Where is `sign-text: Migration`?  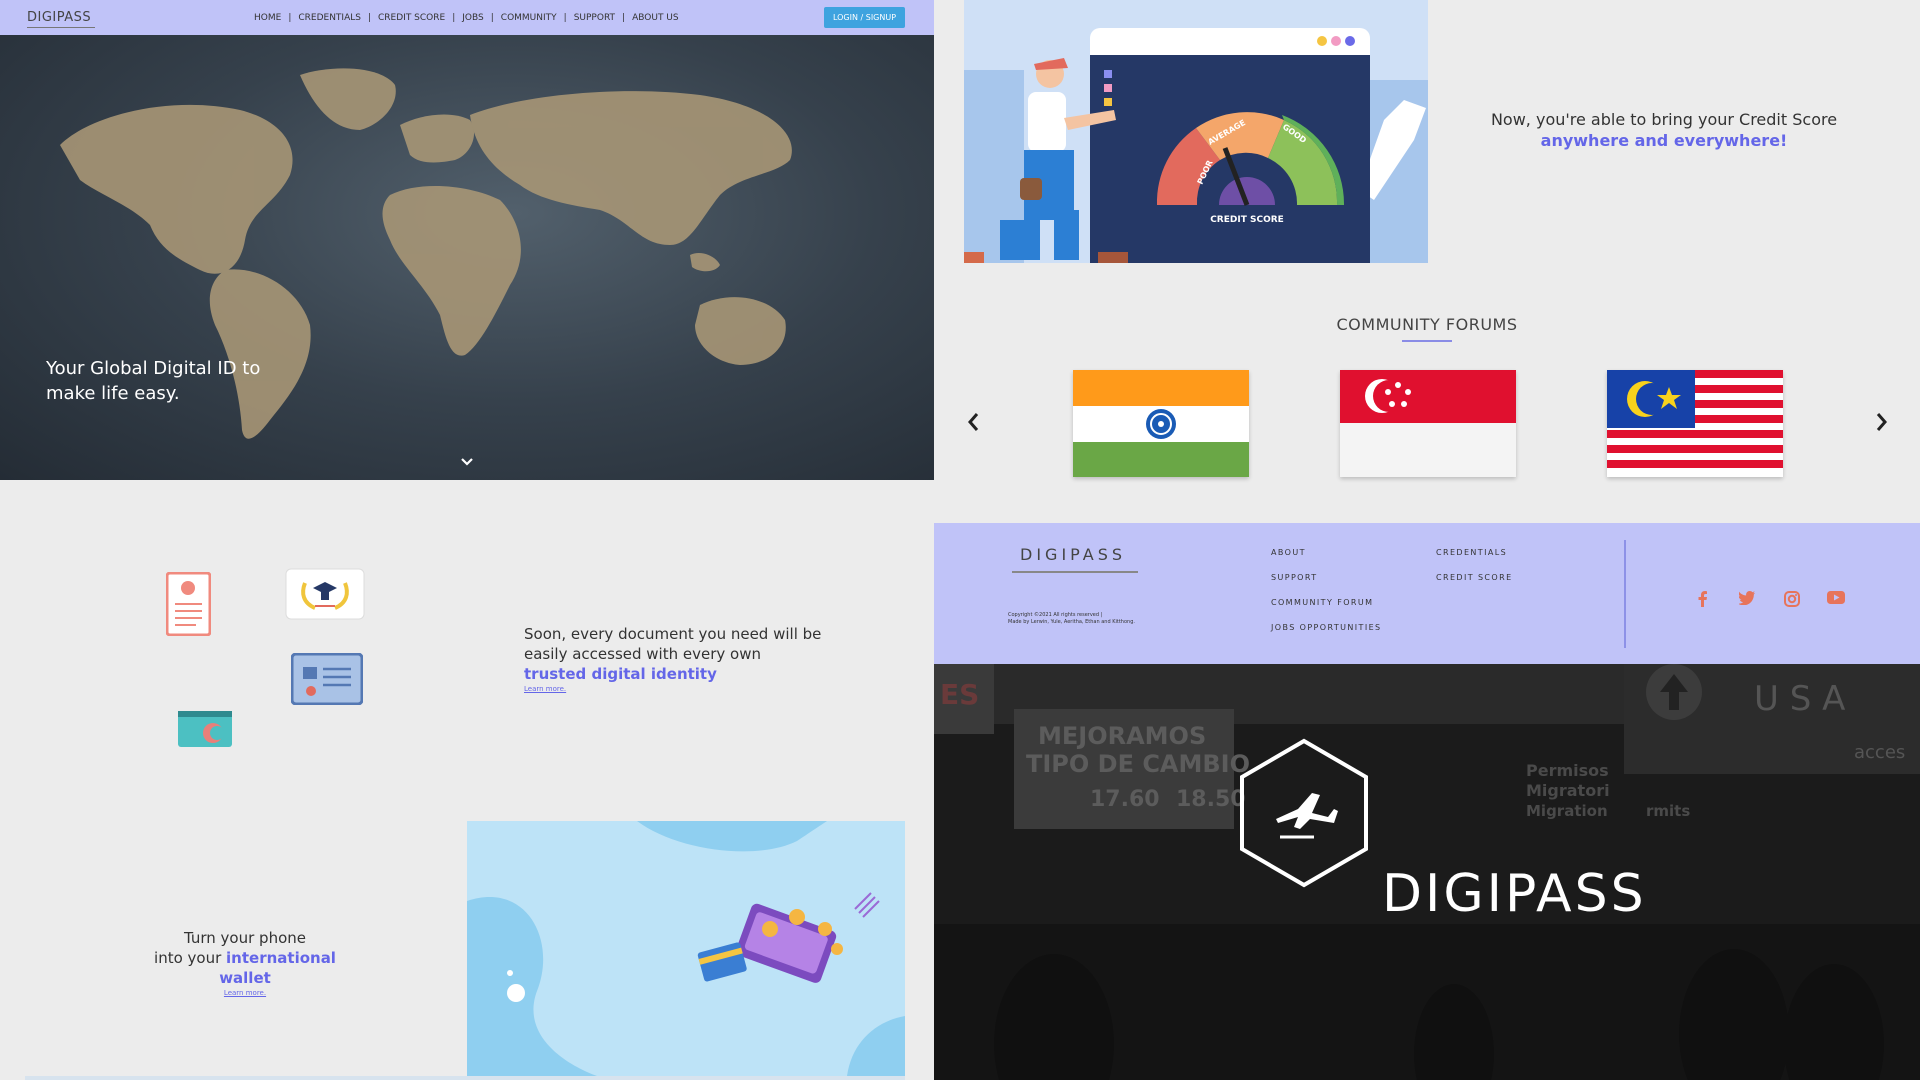 sign-text: Migration is located at coordinates (1567, 811).